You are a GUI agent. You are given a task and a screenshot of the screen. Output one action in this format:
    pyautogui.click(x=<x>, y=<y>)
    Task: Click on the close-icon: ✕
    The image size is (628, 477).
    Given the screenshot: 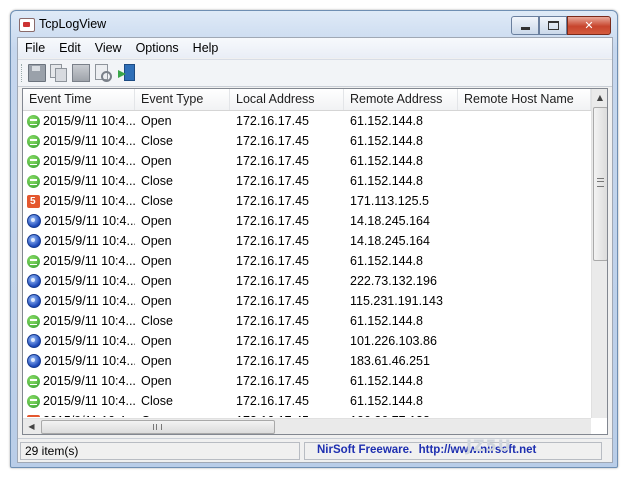 What is the action you would take?
    pyautogui.click(x=589, y=25)
    